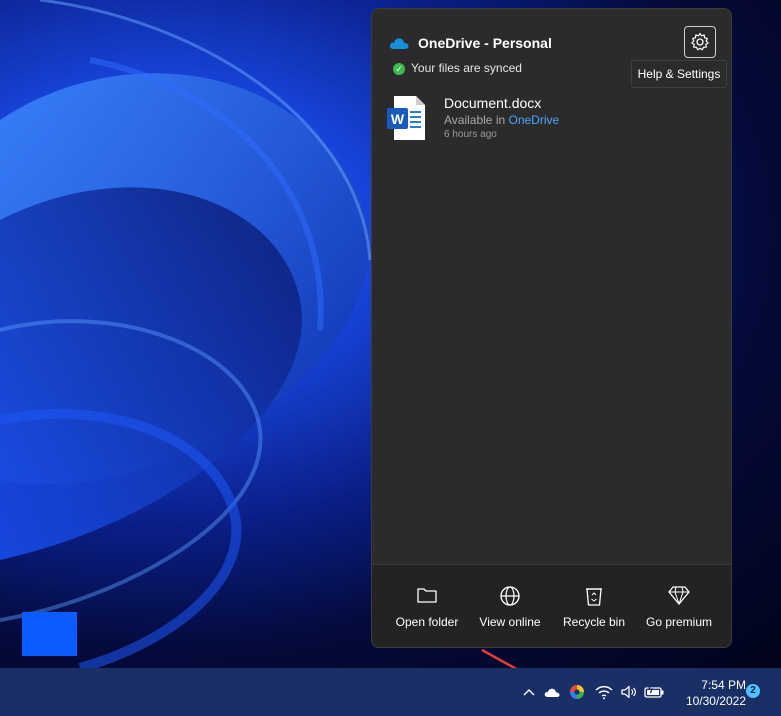 The image size is (781, 716). I want to click on onedrive-tray-icon, so click(553, 692).